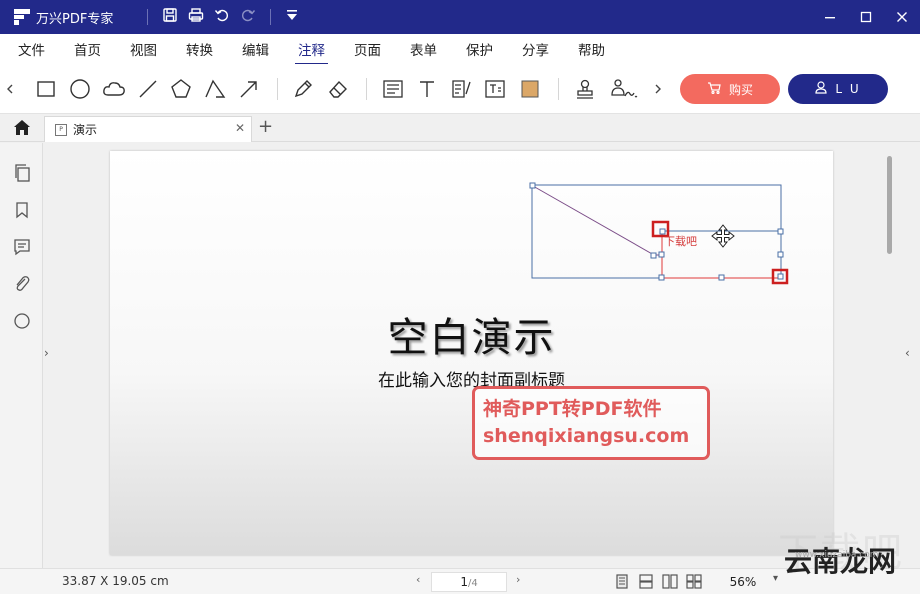 The height and width of the screenshot is (594, 920). I want to click on slide-title: 空白演示, so click(471, 338).